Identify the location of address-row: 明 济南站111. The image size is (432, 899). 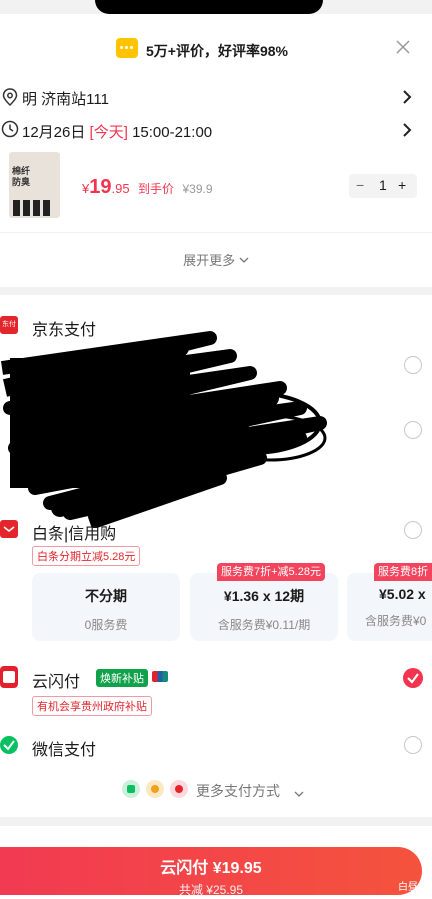
(216, 97).